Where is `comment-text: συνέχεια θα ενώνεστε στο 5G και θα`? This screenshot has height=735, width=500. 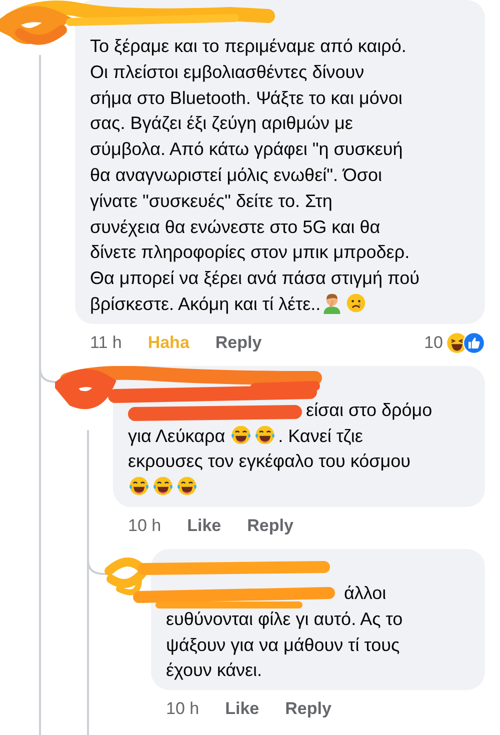 comment-text: συνέχεια θα ενώνεστε στο 5G και θα is located at coordinates (235, 226).